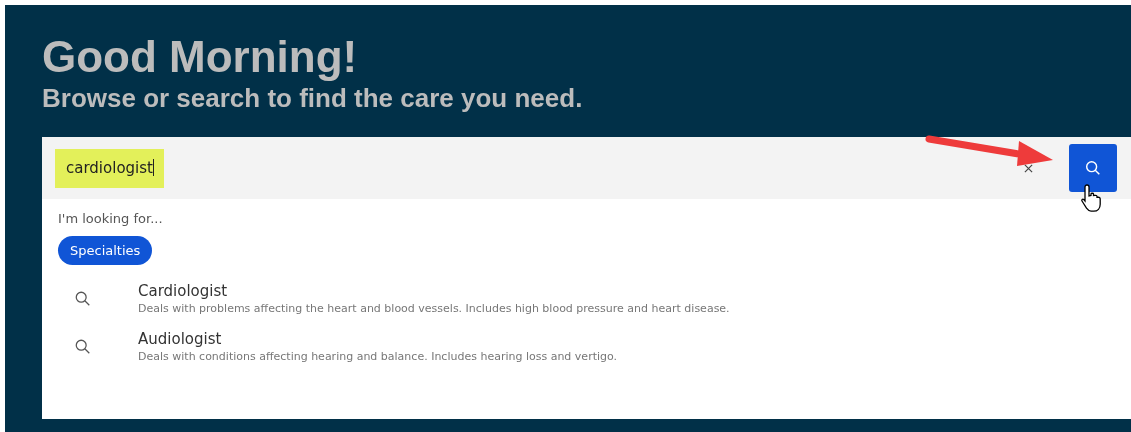 This screenshot has width=1131, height=432. I want to click on category-chip: Specialties, so click(105, 250).